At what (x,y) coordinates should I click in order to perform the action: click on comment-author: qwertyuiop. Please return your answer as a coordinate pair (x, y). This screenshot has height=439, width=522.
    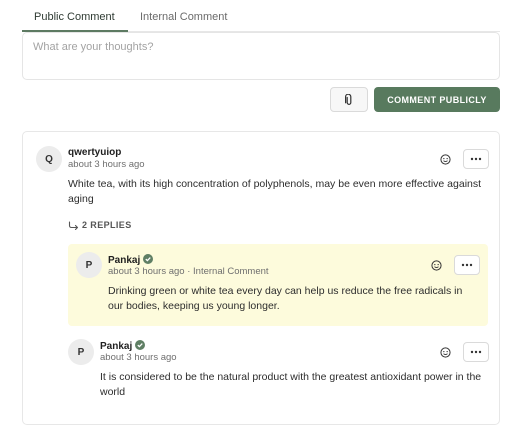
    Looking at the image, I should click on (94, 152).